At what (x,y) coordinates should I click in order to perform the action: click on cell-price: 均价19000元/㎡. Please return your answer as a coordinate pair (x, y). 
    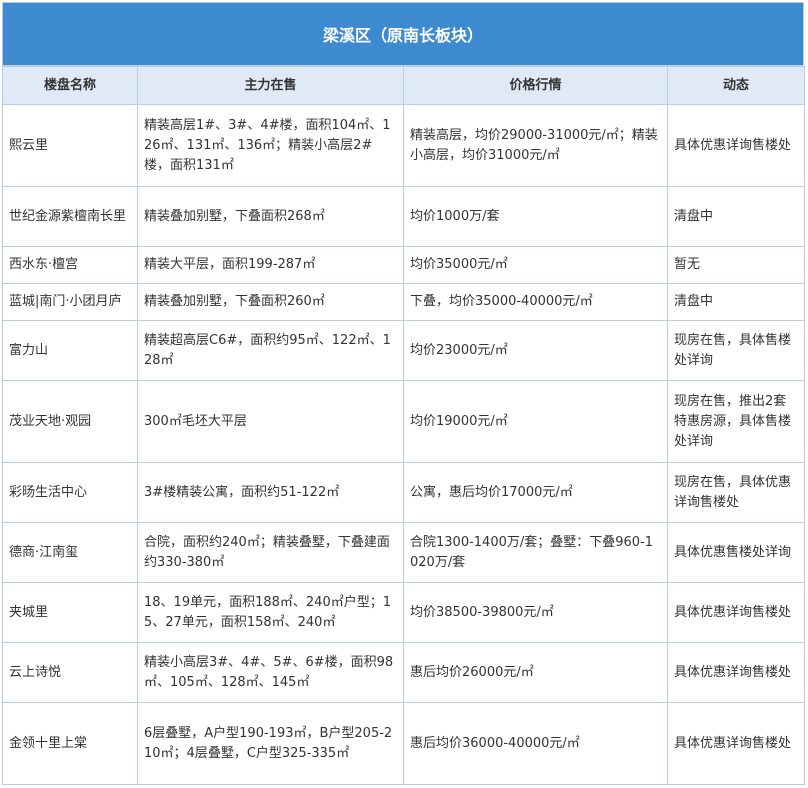
    Looking at the image, I should click on (535, 421).